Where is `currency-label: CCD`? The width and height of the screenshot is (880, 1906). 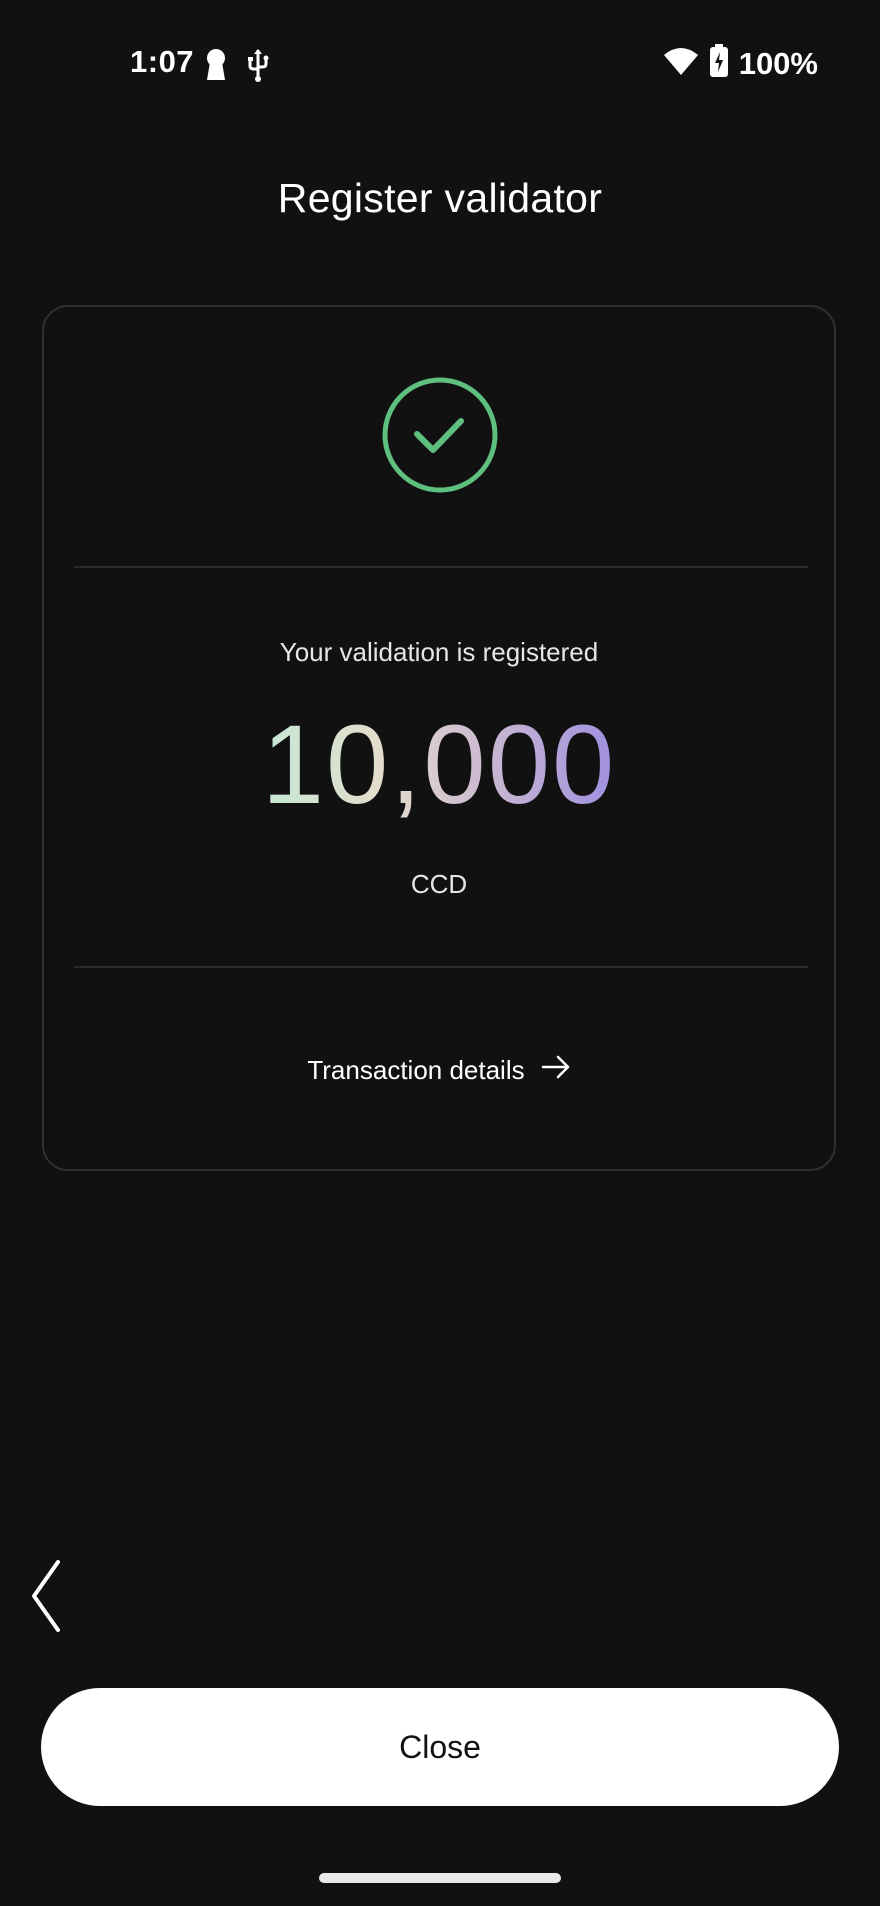 currency-label: CCD is located at coordinates (439, 884).